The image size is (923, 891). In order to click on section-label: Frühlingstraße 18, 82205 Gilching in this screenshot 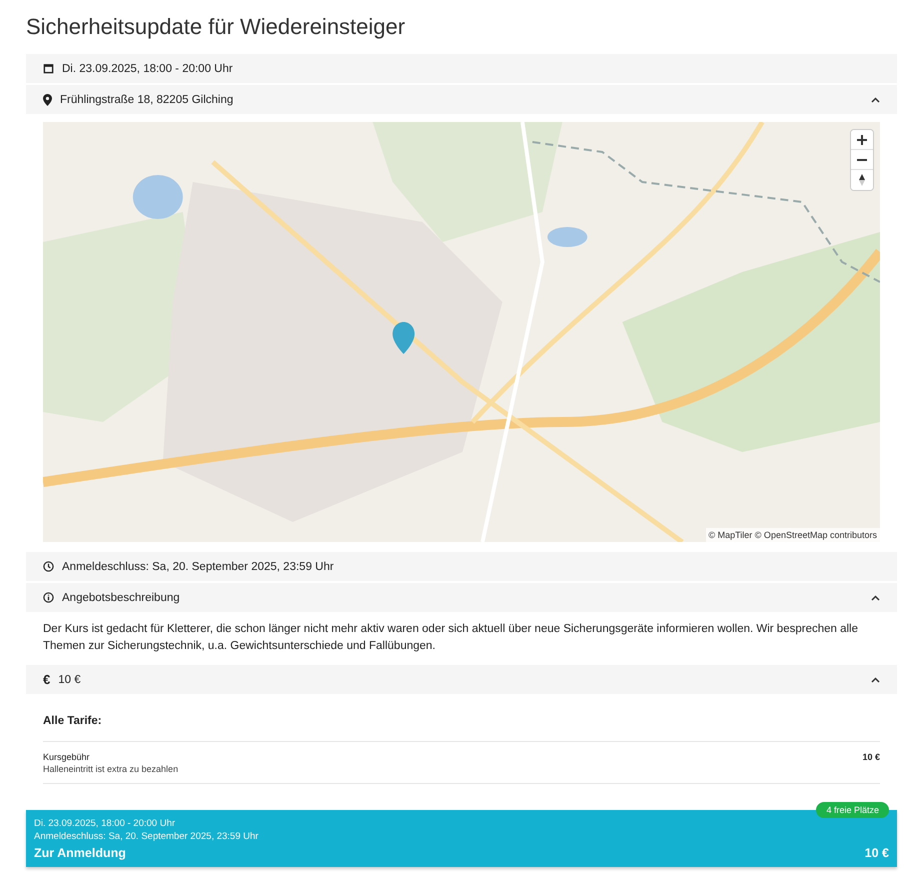, I will do `click(147, 100)`.